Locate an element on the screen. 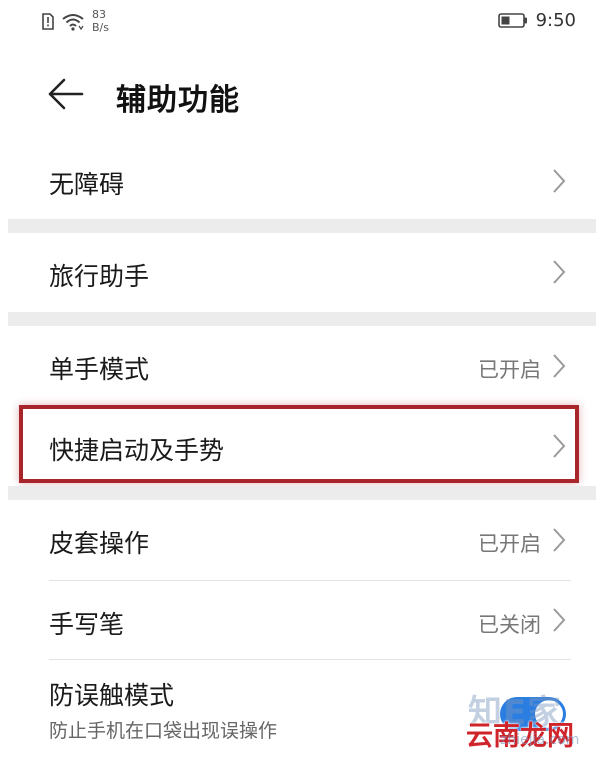 The image size is (596, 759). settings-item-travel-assistant: 旅行助手 is located at coordinates (298, 272).